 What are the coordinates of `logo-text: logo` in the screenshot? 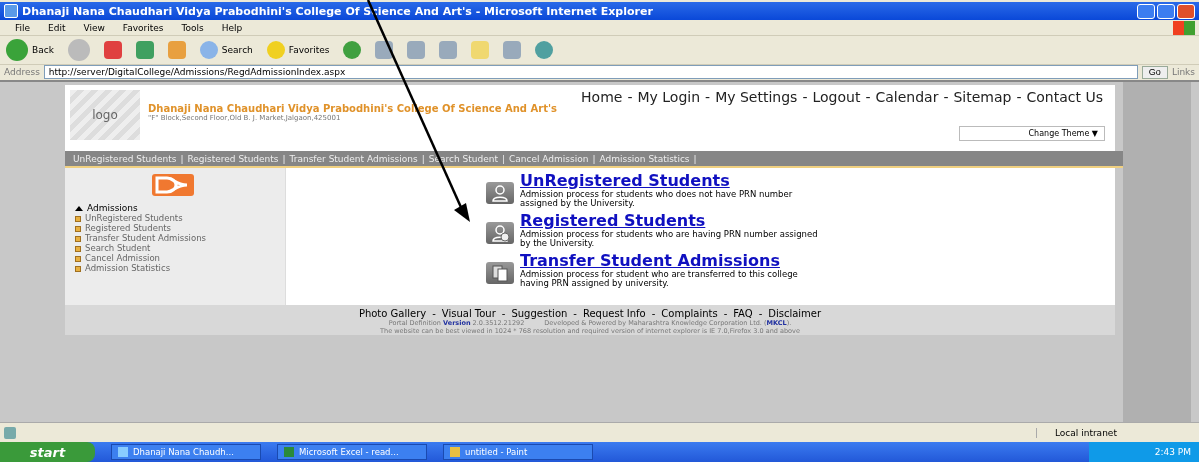 It's located at (105, 115).